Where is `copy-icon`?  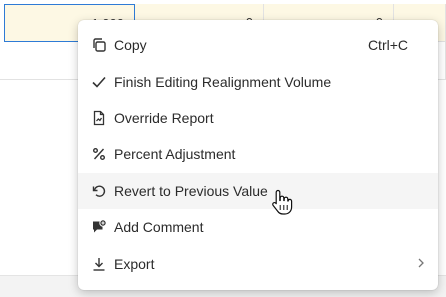 copy-icon is located at coordinates (99, 45).